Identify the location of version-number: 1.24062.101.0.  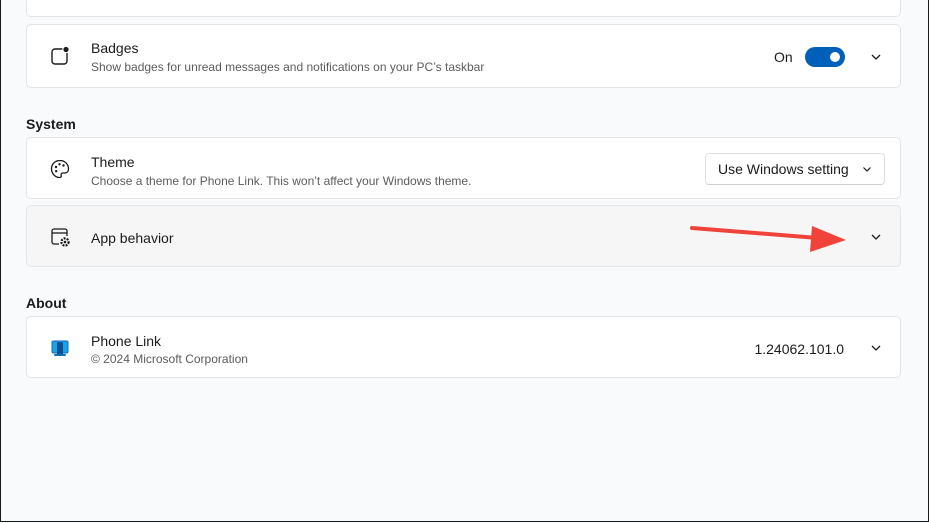
(799, 349).